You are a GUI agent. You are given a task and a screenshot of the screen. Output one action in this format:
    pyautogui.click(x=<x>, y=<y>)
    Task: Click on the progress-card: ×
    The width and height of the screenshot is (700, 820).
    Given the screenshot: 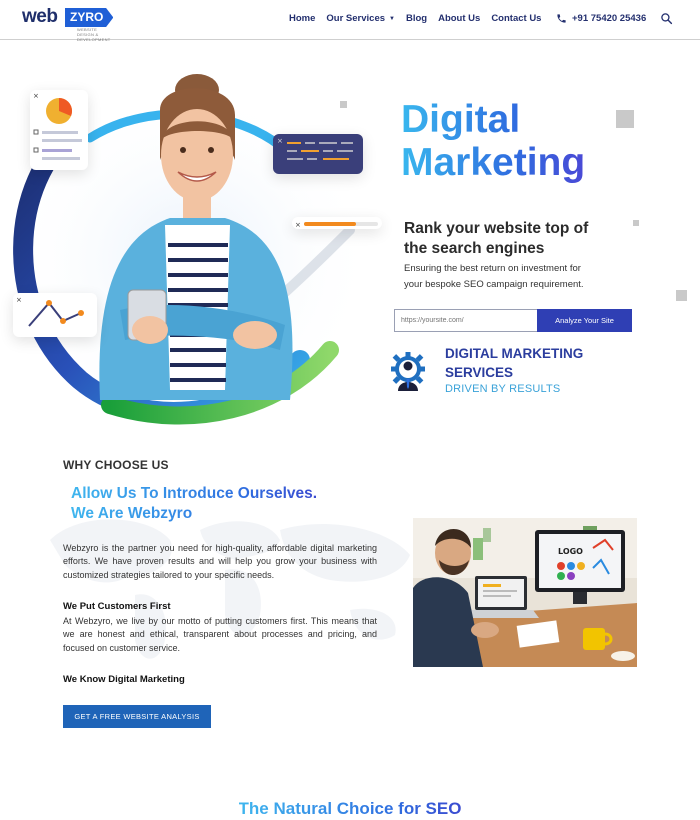 What is the action you would take?
    pyautogui.click(x=337, y=223)
    